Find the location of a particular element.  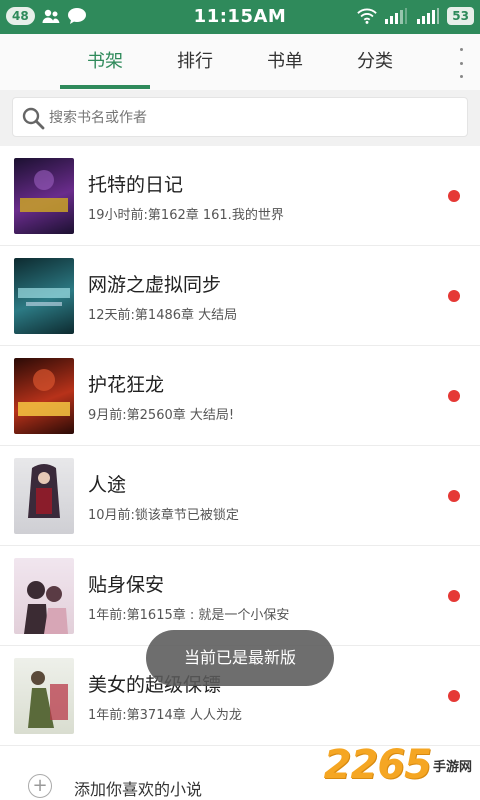

search-bar-container is located at coordinates (240, 118).